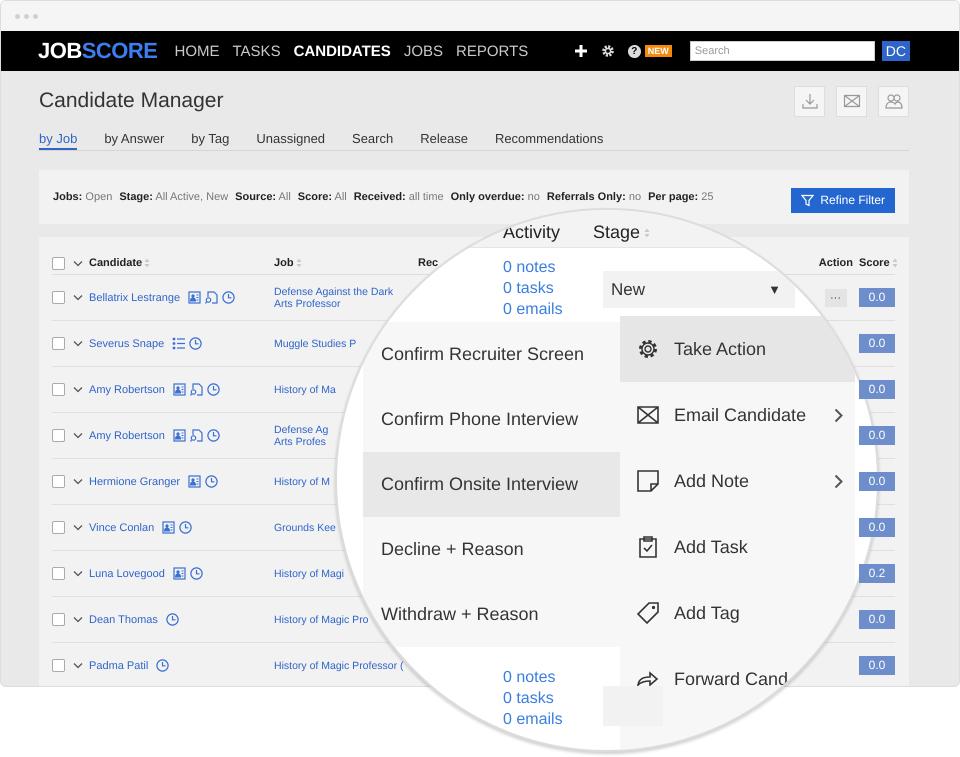 The image size is (960, 757). What do you see at coordinates (549, 139) in the screenshot?
I see `tab: Recommendations` at bounding box center [549, 139].